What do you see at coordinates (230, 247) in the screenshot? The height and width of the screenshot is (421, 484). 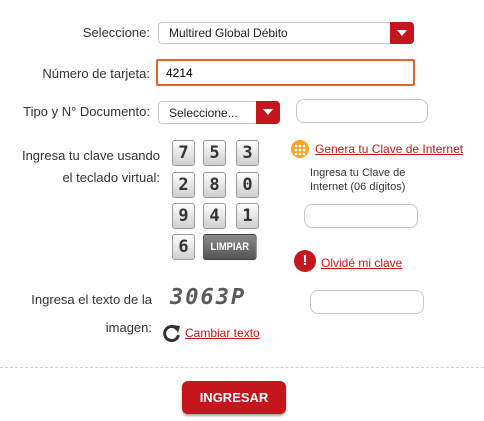 I see `clear-keypad-button: LIMPIAR` at bounding box center [230, 247].